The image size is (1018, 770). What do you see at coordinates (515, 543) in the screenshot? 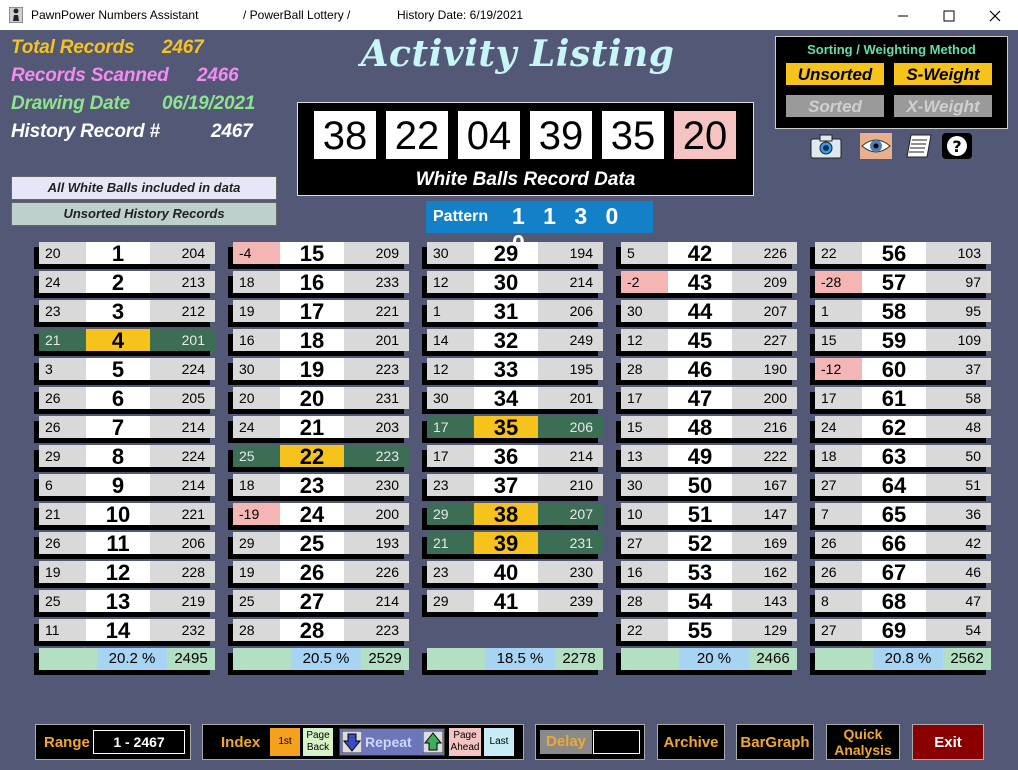
I see `number-row: 2139231` at bounding box center [515, 543].